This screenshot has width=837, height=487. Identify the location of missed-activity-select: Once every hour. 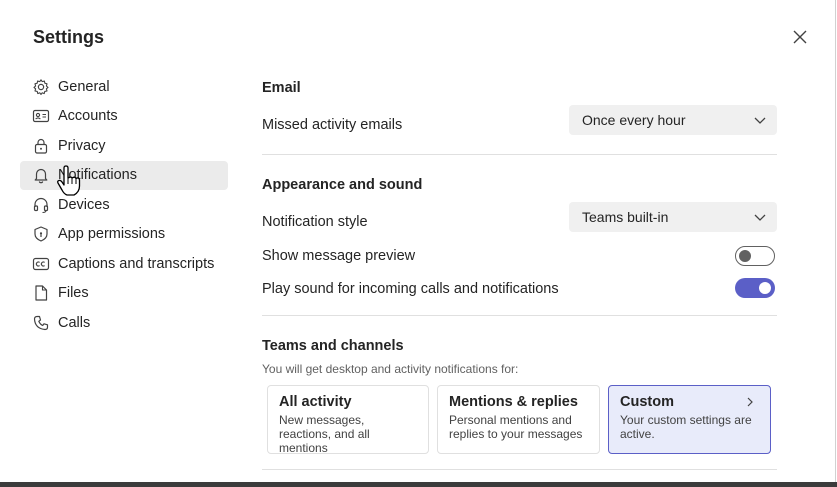
(673, 120).